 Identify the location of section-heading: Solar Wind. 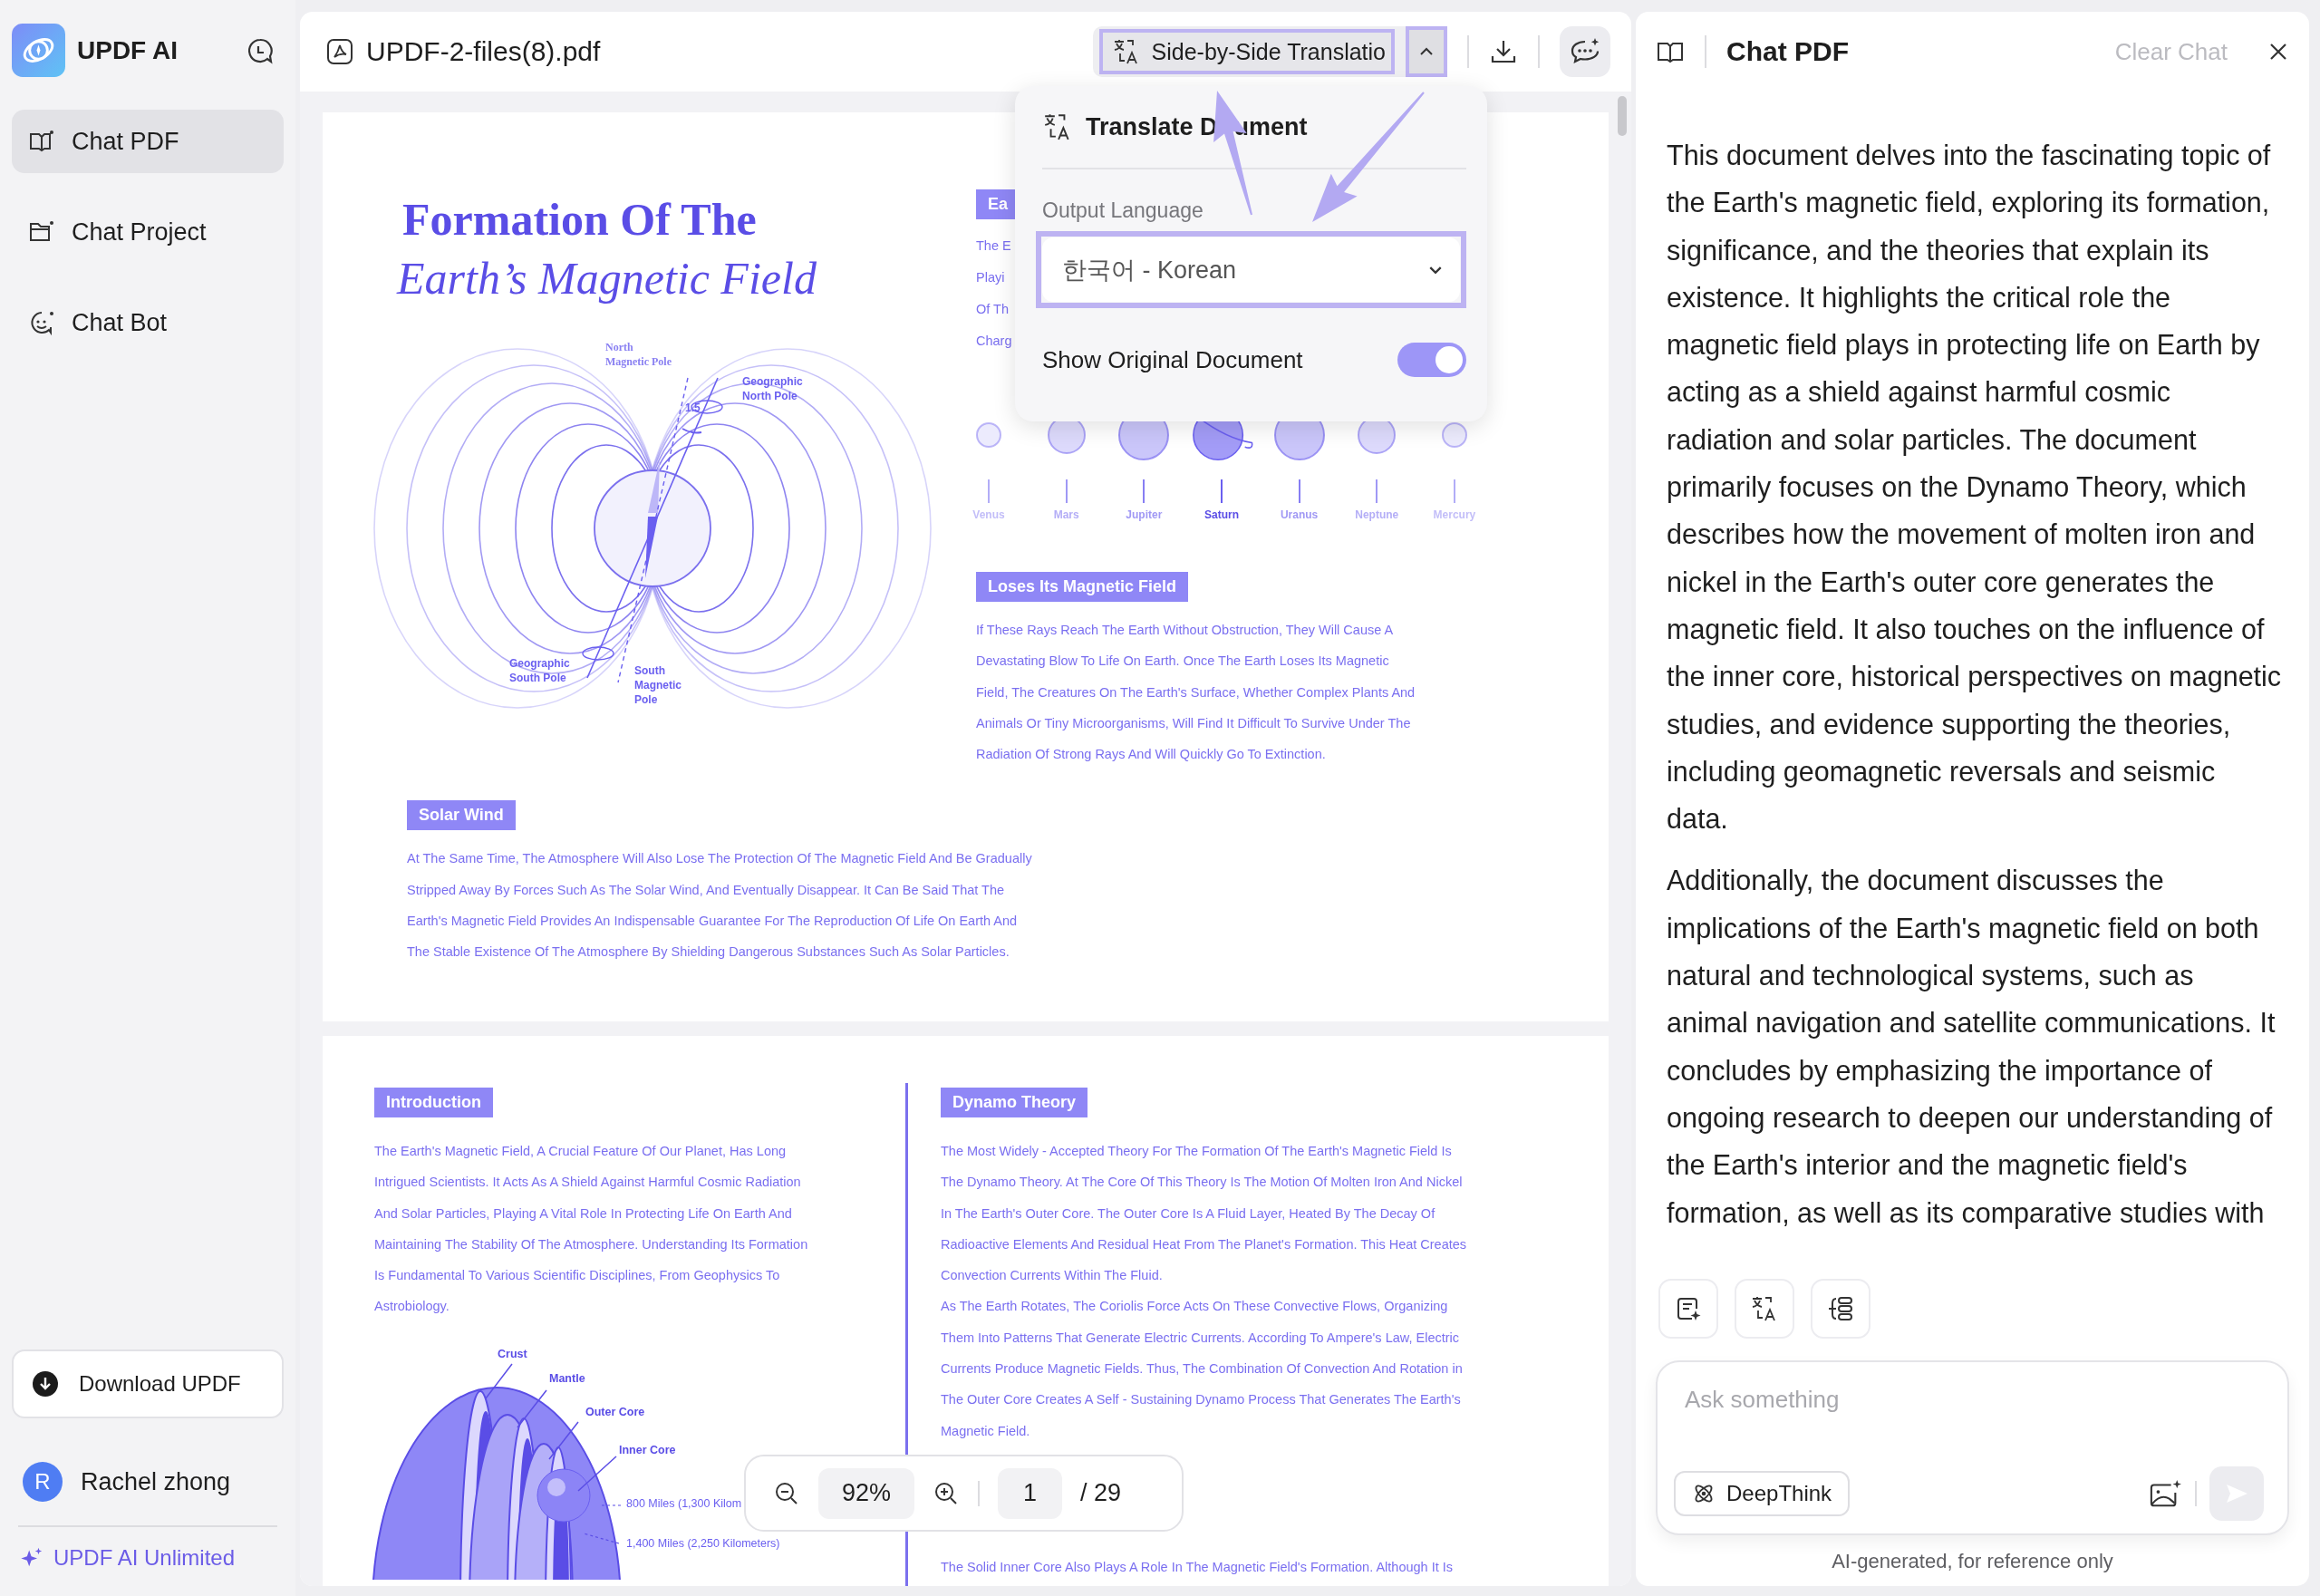
(461, 815).